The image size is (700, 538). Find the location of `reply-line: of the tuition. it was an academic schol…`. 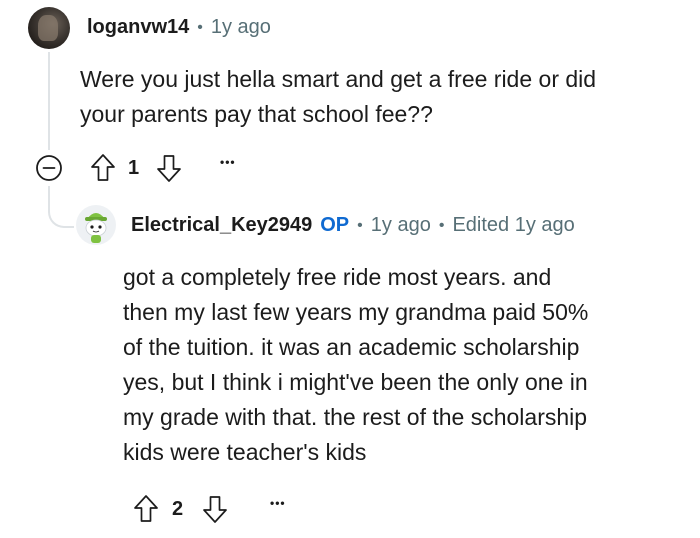

reply-line: of the tuition. it was an academic schol… is located at coordinates (351, 347).